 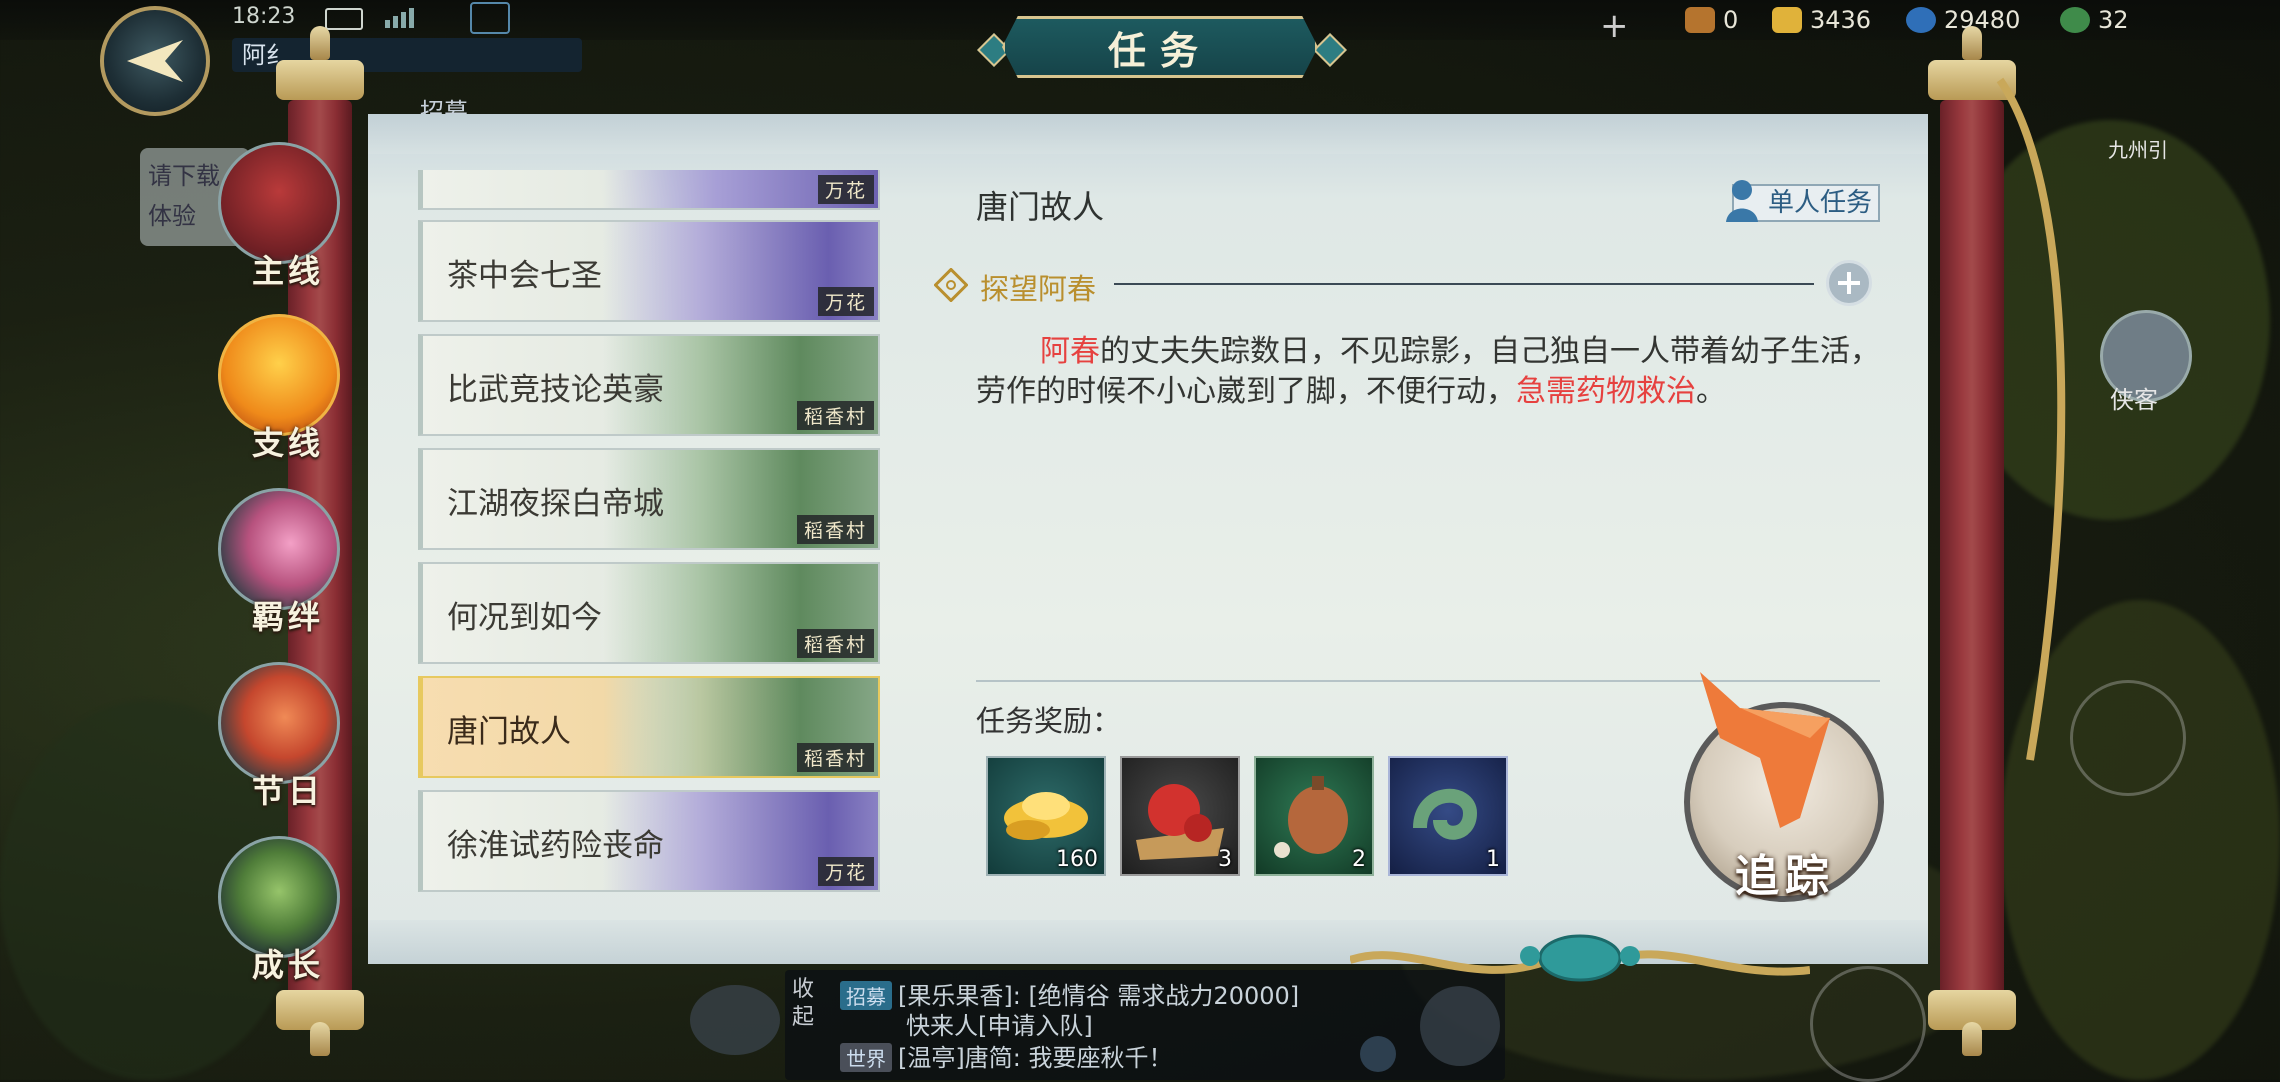 What do you see at coordinates (807, 1004) in the screenshot?
I see `chat-fold-button: 收起` at bounding box center [807, 1004].